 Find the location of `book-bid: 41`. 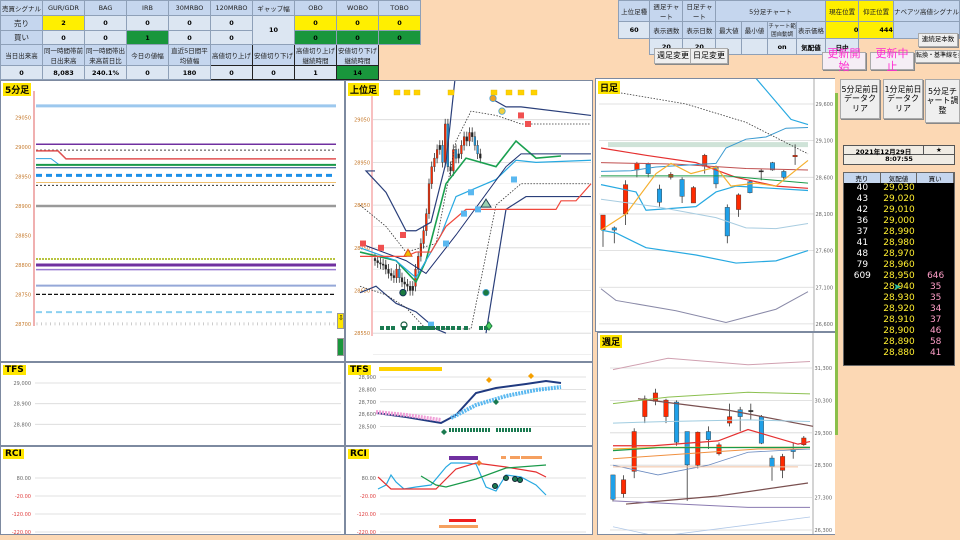

book-bid: 41 is located at coordinates (935, 353).